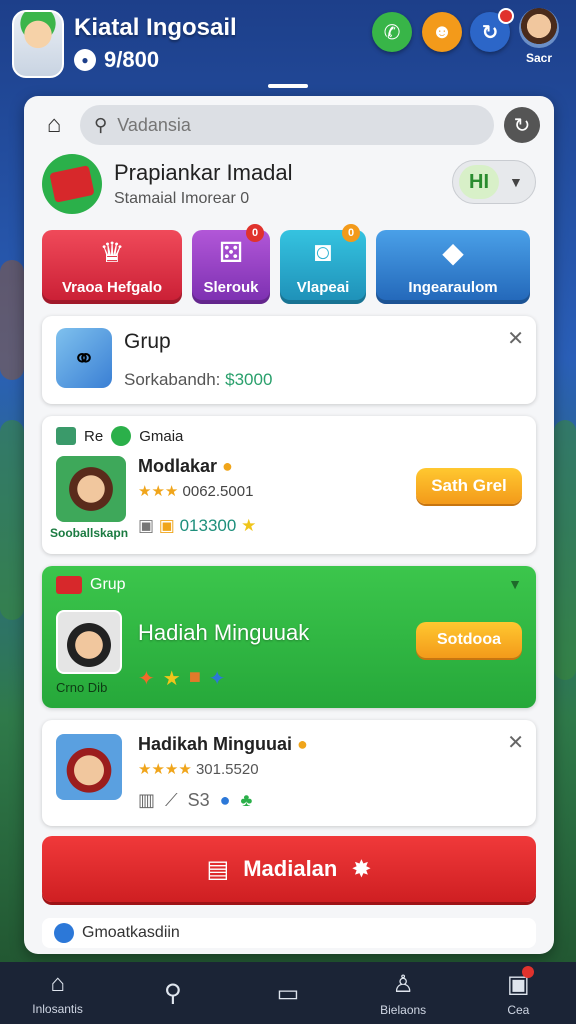 This screenshot has width=576, height=1024. I want to click on phone-icon: ✆, so click(392, 32).